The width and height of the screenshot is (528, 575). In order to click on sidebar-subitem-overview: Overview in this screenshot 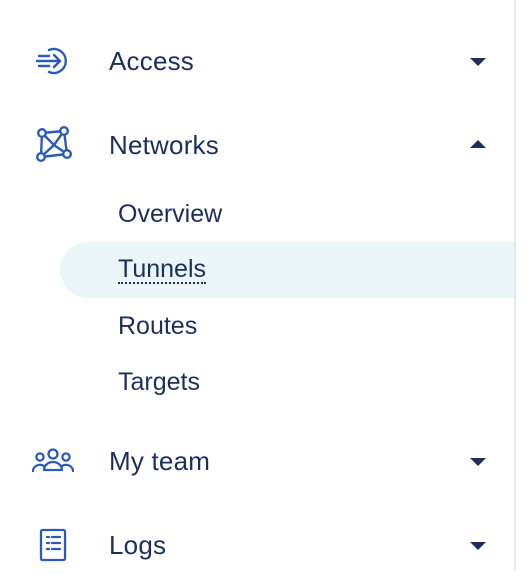, I will do `click(287, 215)`.